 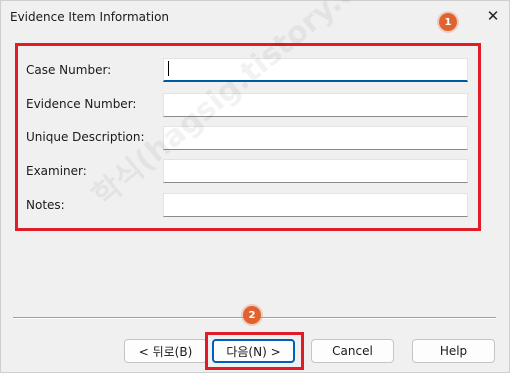 I want to click on close-icon: ✕, so click(x=493, y=16).